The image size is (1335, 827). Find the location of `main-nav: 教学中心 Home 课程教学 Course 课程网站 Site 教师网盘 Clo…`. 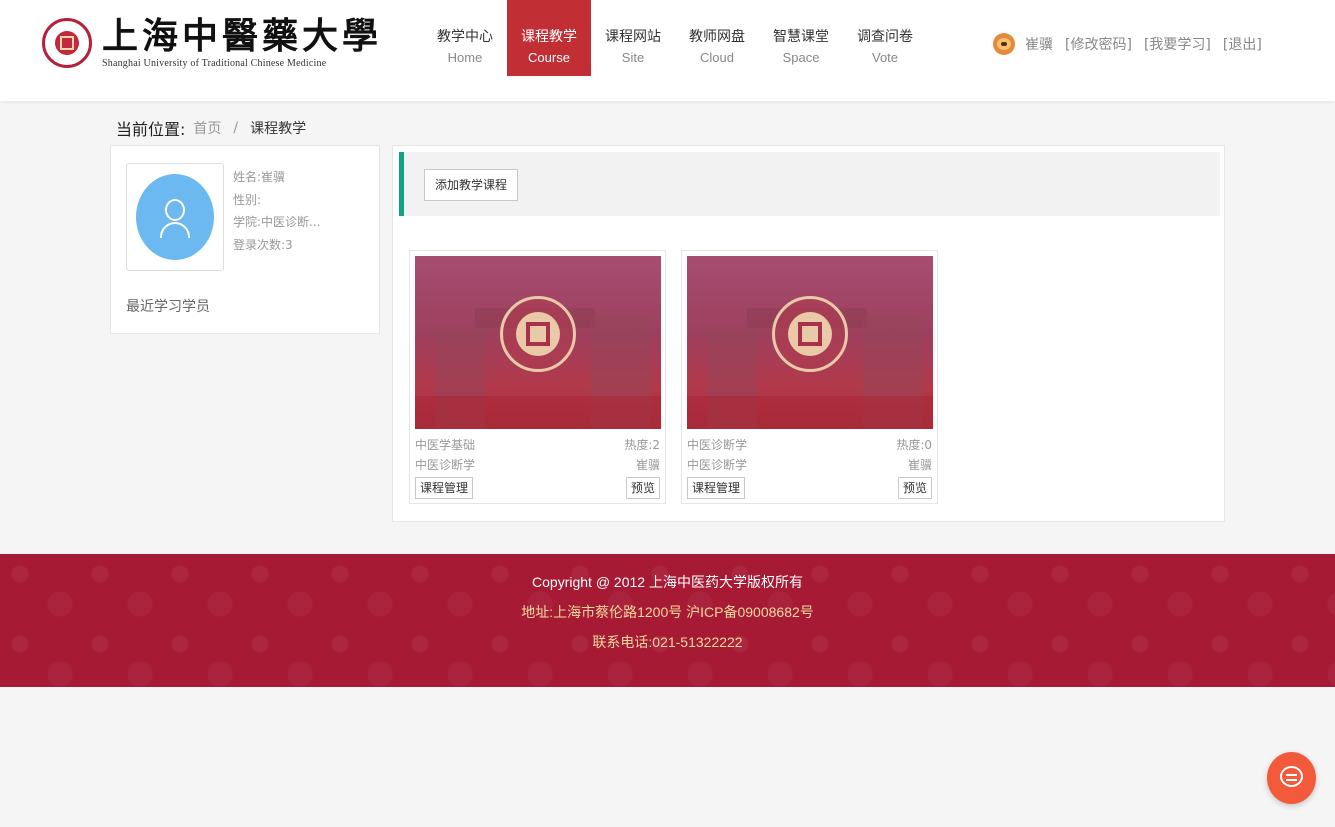

main-nav: 教学中心 Home 课程教学 Course 课程网站 Site 教师网盘 Clo… is located at coordinates (675, 38).